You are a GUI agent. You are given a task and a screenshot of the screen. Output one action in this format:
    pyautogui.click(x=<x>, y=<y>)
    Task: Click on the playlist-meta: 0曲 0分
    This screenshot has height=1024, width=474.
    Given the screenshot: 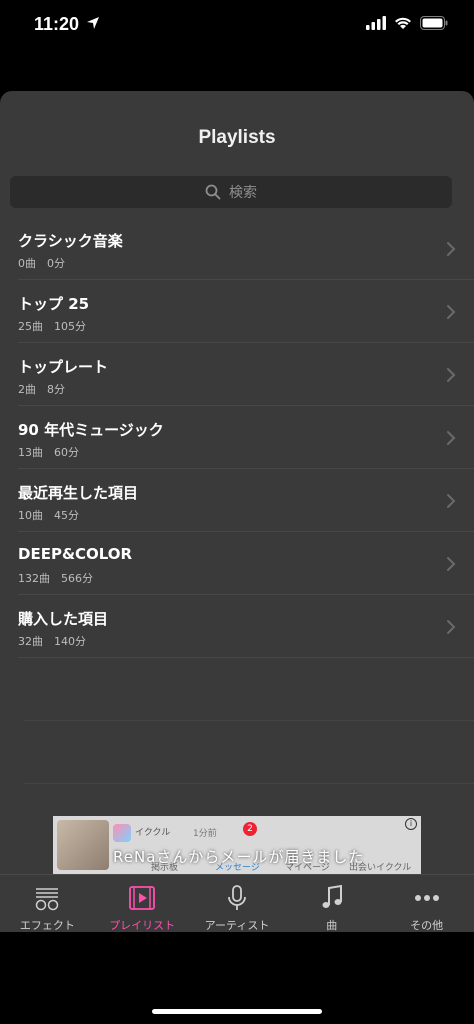 What is the action you would take?
    pyautogui.click(x=41, y=263)
    